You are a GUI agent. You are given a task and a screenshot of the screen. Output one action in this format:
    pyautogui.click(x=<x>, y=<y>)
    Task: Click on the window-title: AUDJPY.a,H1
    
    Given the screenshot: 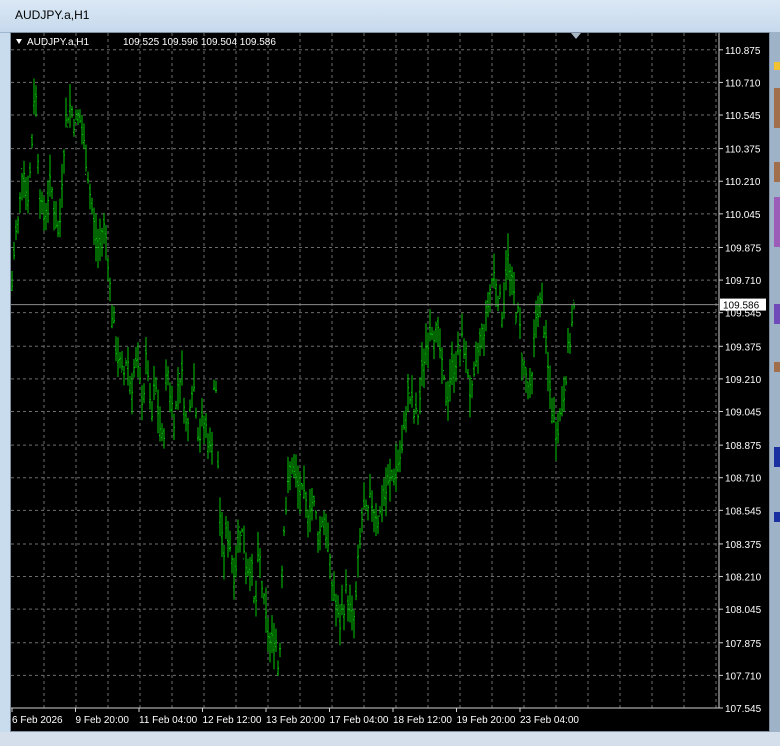 What is the action you would take?
    pyautogui.click(x=52, y=15)
    